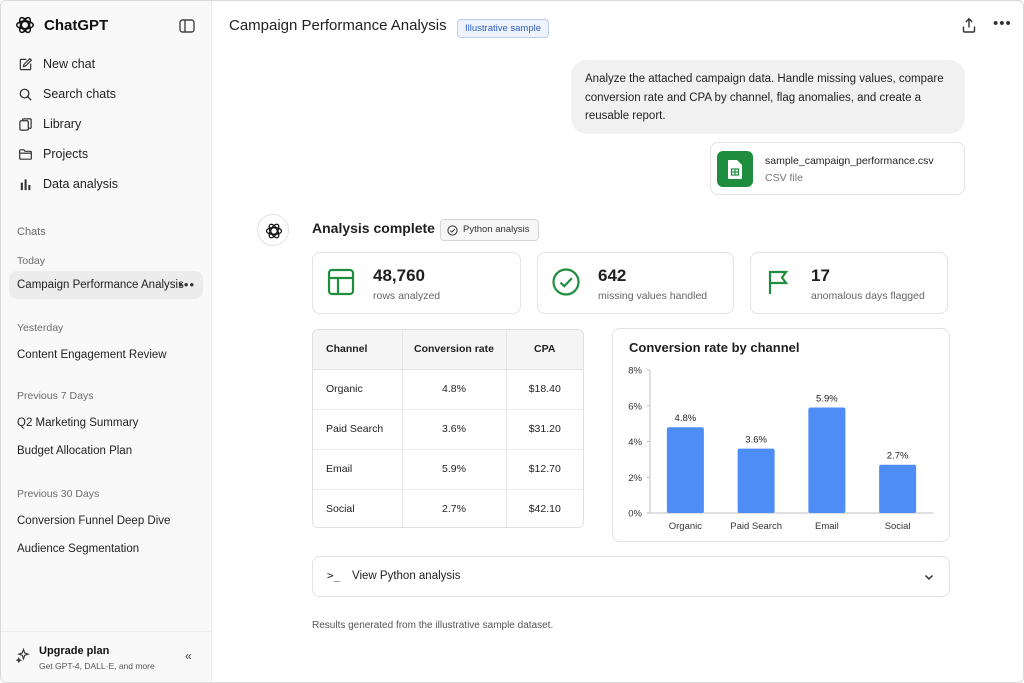 This screenshot has height=683, width=1024. Describe the element at coordinates (78, 423) in the screenshot. I see `chat-title: Q2 Marketing Summary` at that location.